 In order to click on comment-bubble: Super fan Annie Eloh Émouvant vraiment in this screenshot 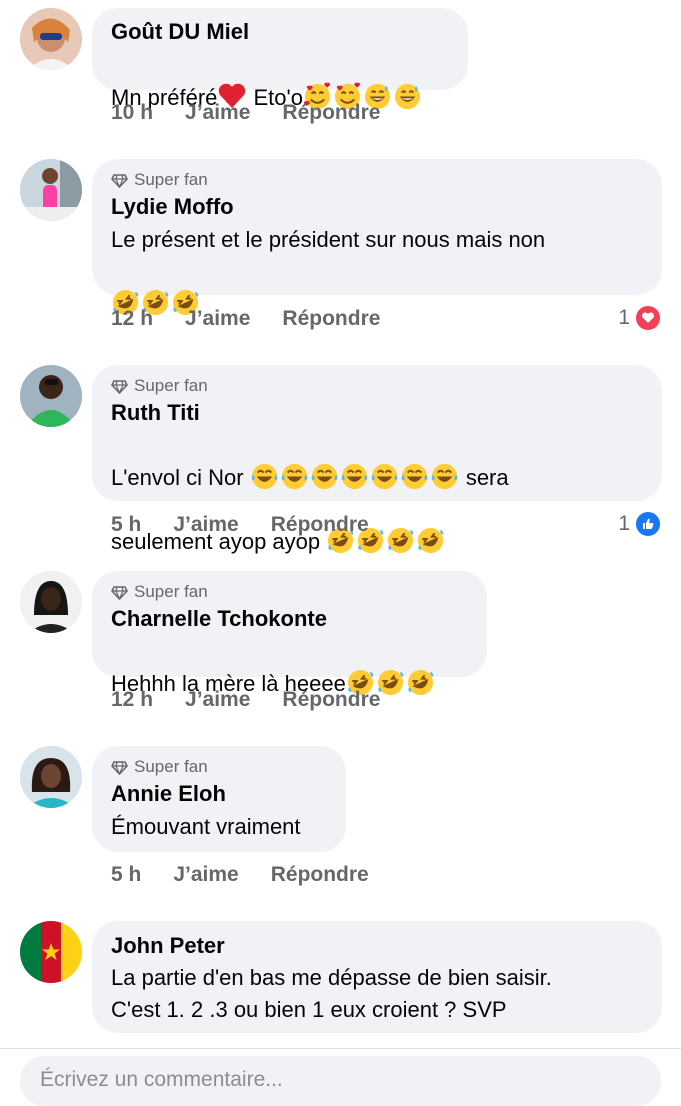, I will do `click(219, 799)`.